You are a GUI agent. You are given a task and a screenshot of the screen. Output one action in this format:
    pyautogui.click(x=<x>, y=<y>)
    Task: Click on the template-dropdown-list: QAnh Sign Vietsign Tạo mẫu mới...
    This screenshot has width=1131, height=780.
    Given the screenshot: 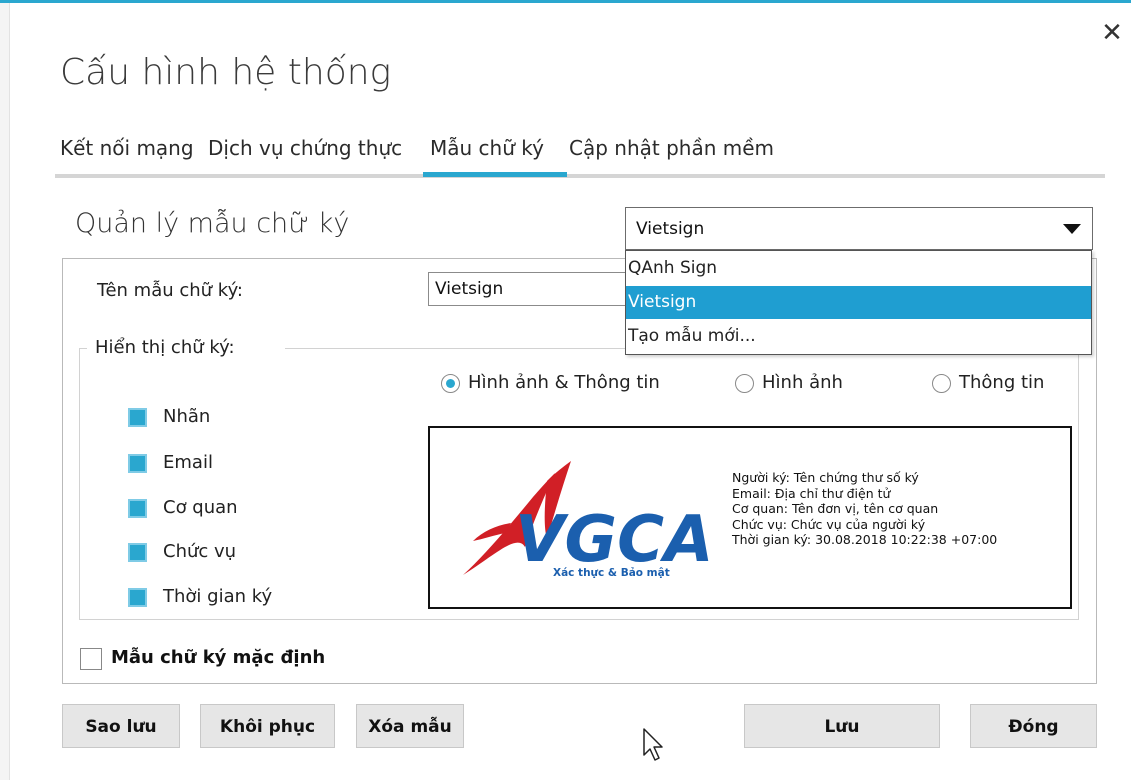 What is the action you would take?
    pyautogui.click(x=858, y=302)
    